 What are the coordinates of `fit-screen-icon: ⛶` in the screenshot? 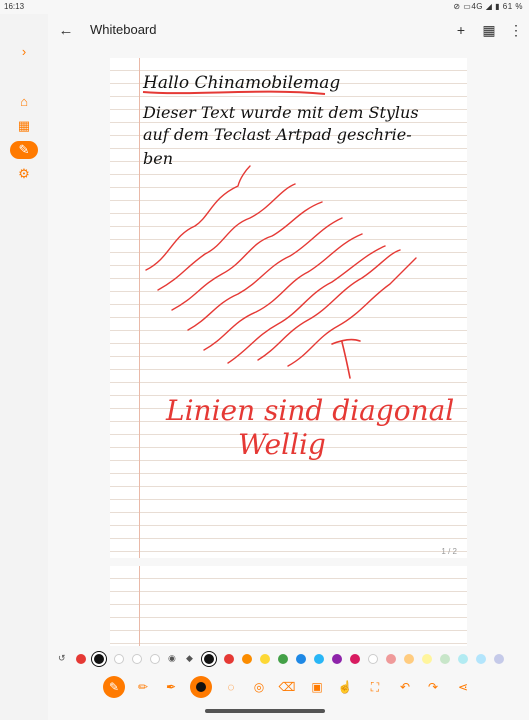 It's located at (375, 687).